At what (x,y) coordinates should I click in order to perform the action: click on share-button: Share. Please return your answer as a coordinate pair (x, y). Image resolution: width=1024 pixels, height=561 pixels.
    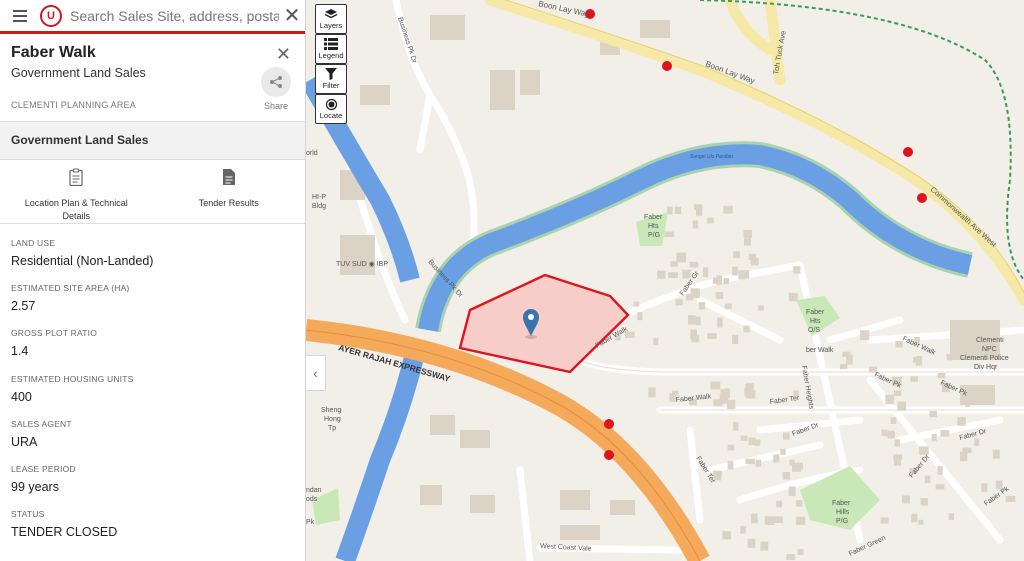
    Looking at the image, I should click on (276, 89).